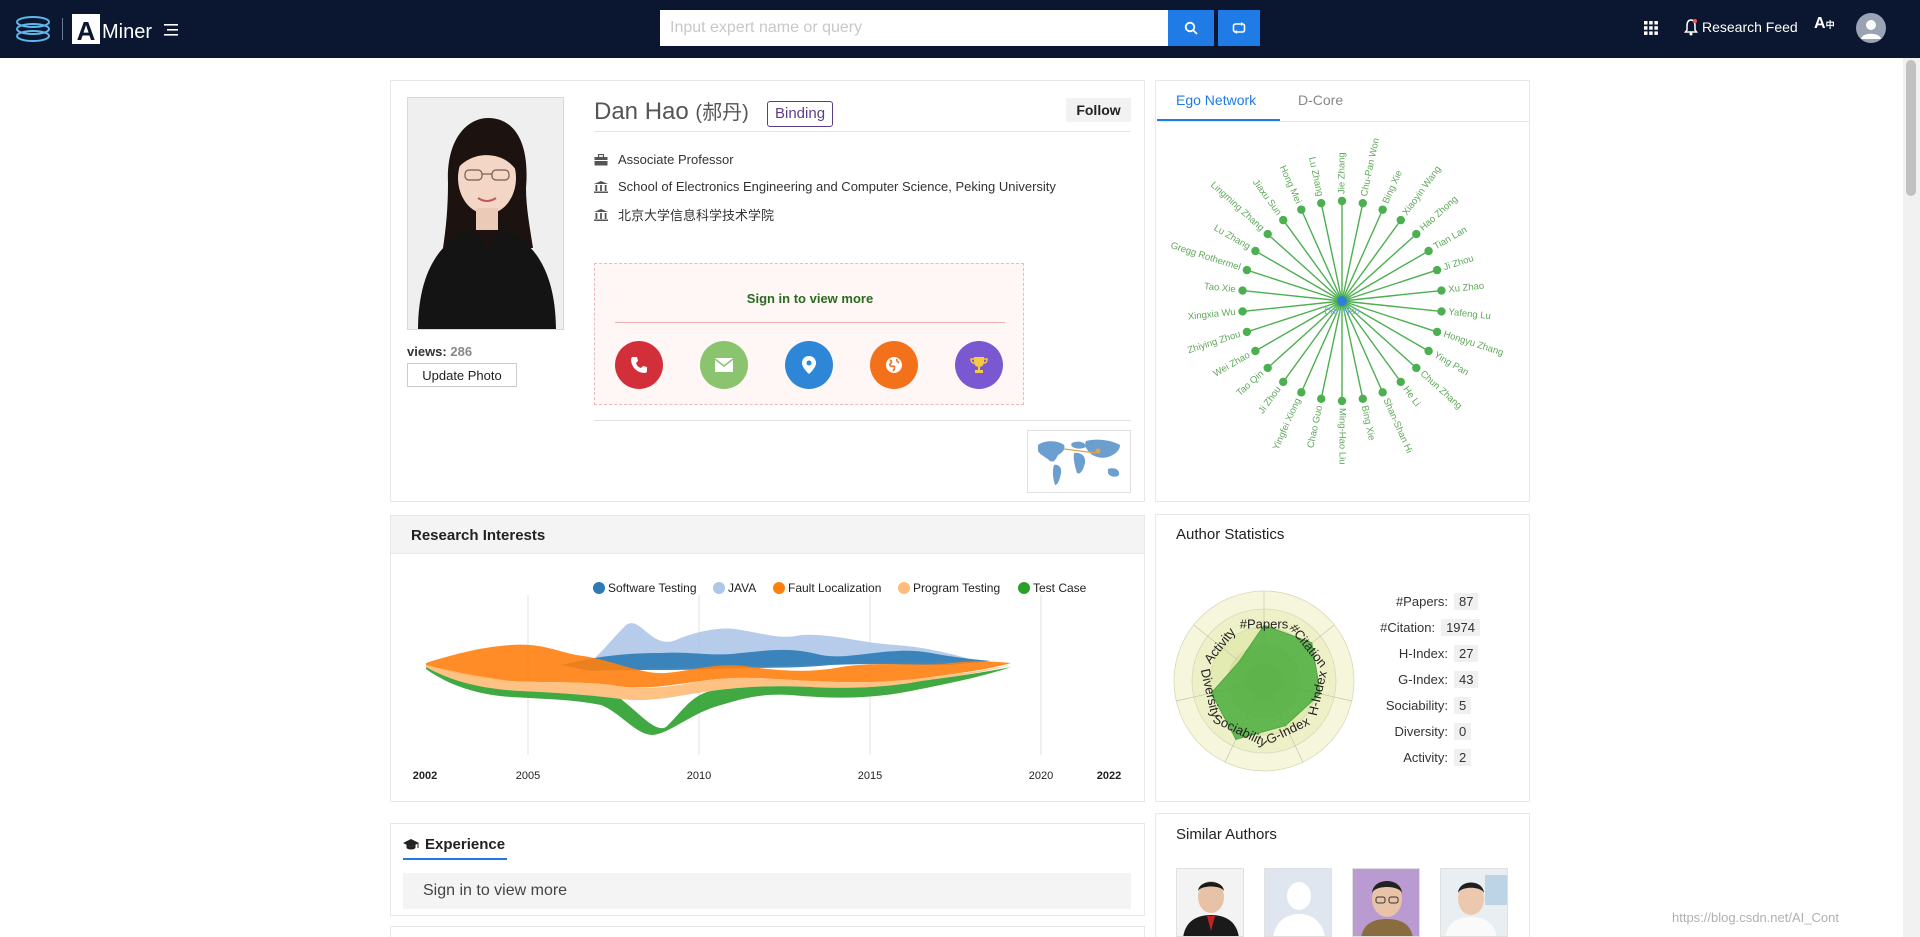  What do you see at coordinates (1651, 28) in the screenshot?
I see `apps-grid-icon` at bounding box center [1651, 28].